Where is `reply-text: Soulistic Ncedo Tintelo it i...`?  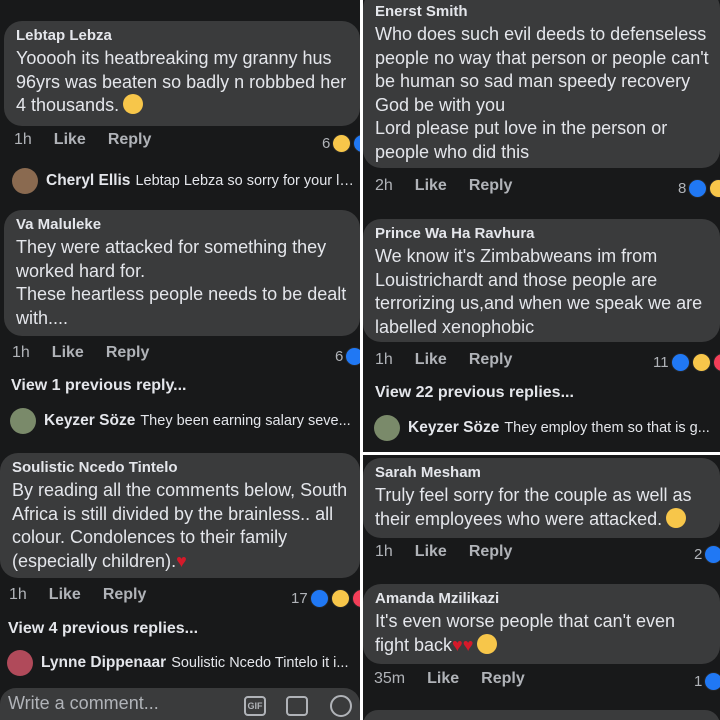
reply-text: Soulistic Ncedo Tintelo it i... is located at coordinates (260, 663).